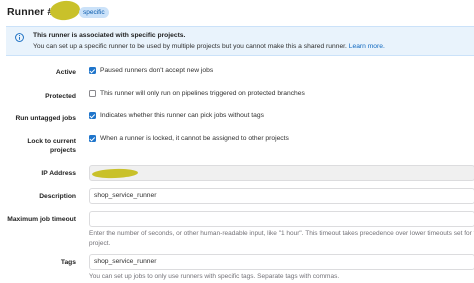 The height and width of the screenshot is (283, 474). I want to click on max-timeout-field, so click(281, 219).